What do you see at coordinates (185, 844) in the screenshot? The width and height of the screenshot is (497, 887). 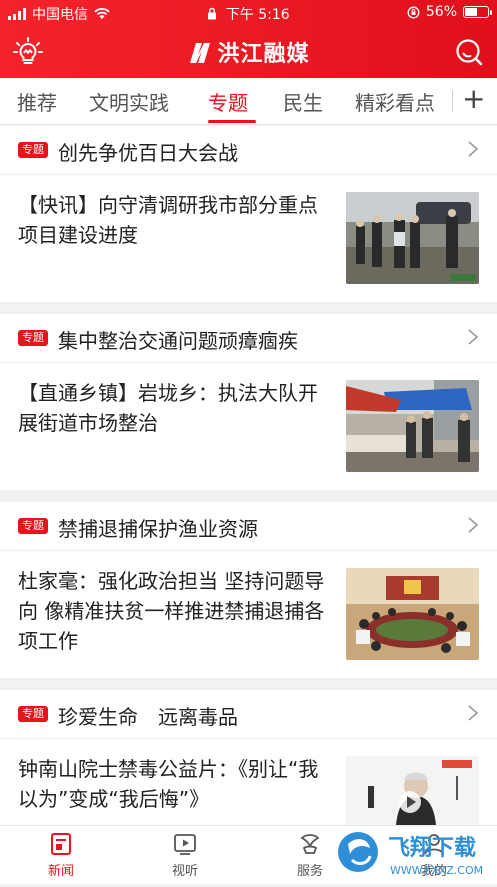 I see `video-icon` at bounding box center [185, 844].